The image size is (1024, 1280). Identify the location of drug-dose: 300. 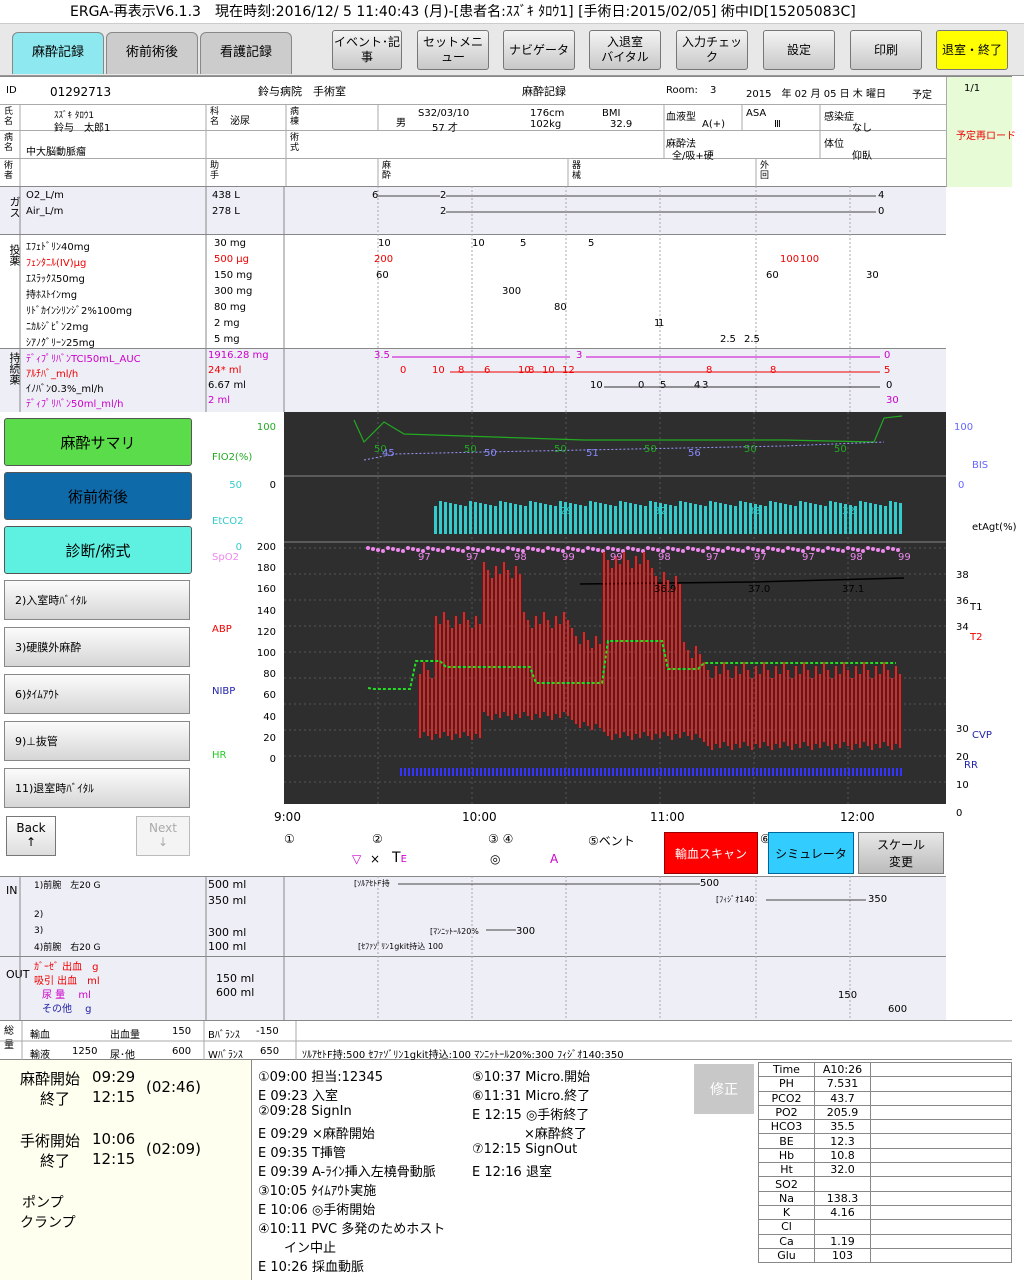
(511, 291).